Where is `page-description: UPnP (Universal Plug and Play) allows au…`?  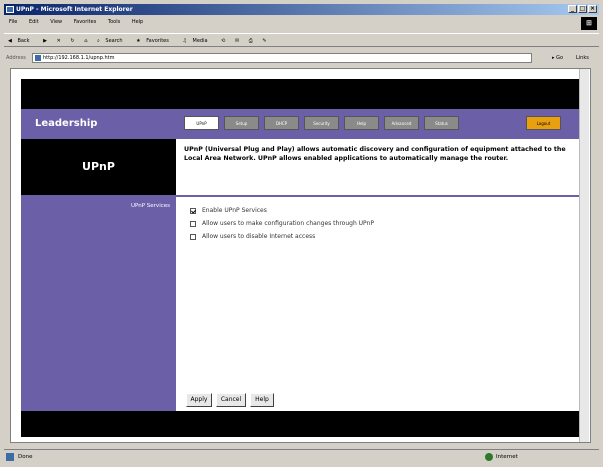 page-description: UPnP (Universal Plug and Play) allows au… is located at coordinates (378, 167).